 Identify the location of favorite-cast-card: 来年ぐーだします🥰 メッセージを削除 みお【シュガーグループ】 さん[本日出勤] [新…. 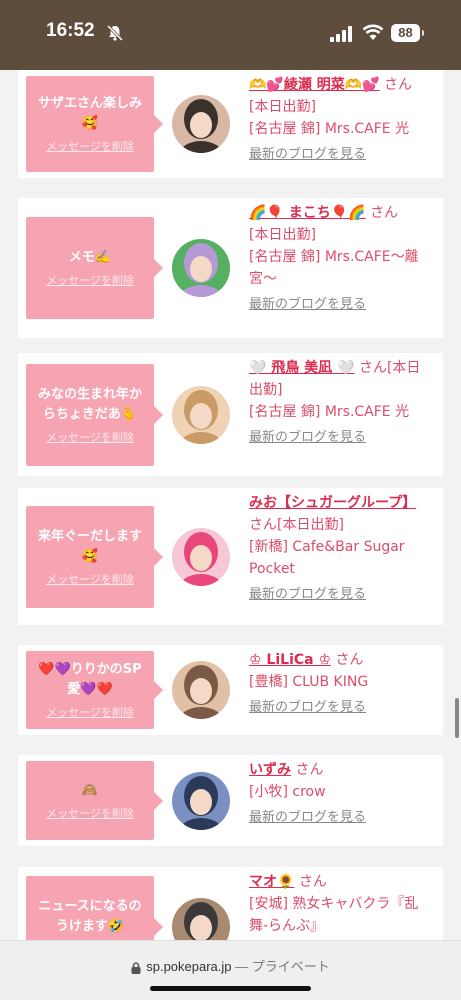
(230, 556).